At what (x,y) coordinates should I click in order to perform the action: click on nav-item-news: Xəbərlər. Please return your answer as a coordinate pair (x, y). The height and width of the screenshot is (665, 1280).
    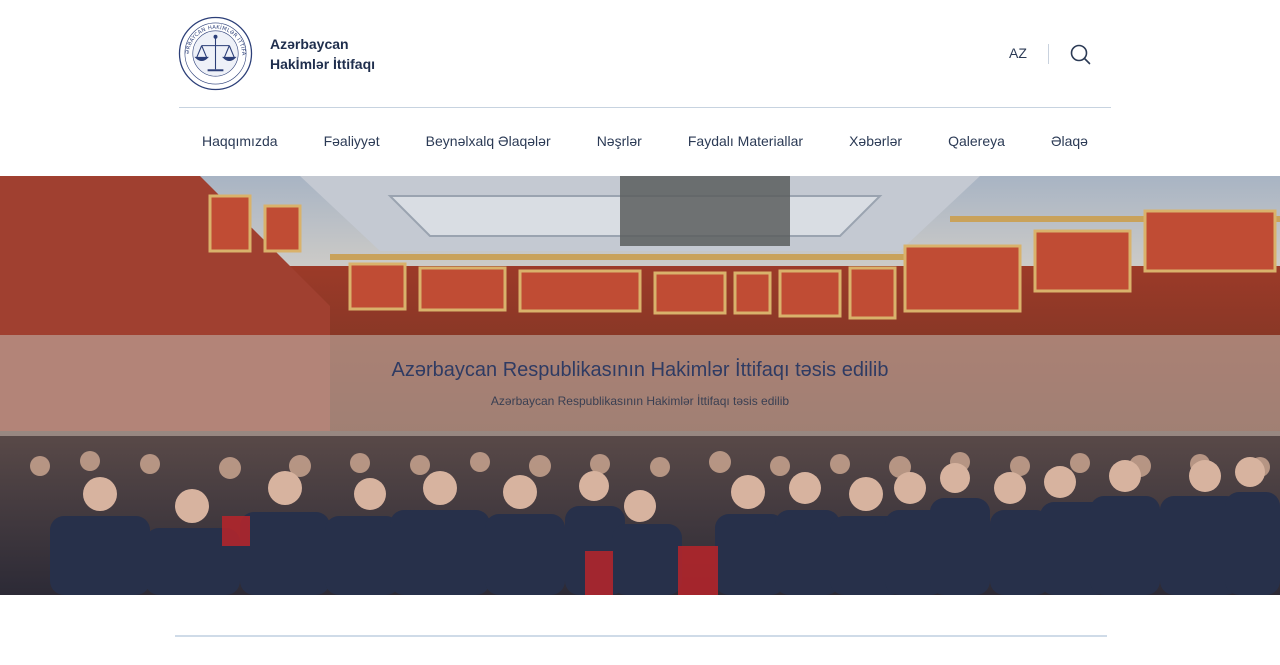
    Looking at the image, I should click on (875, 141).